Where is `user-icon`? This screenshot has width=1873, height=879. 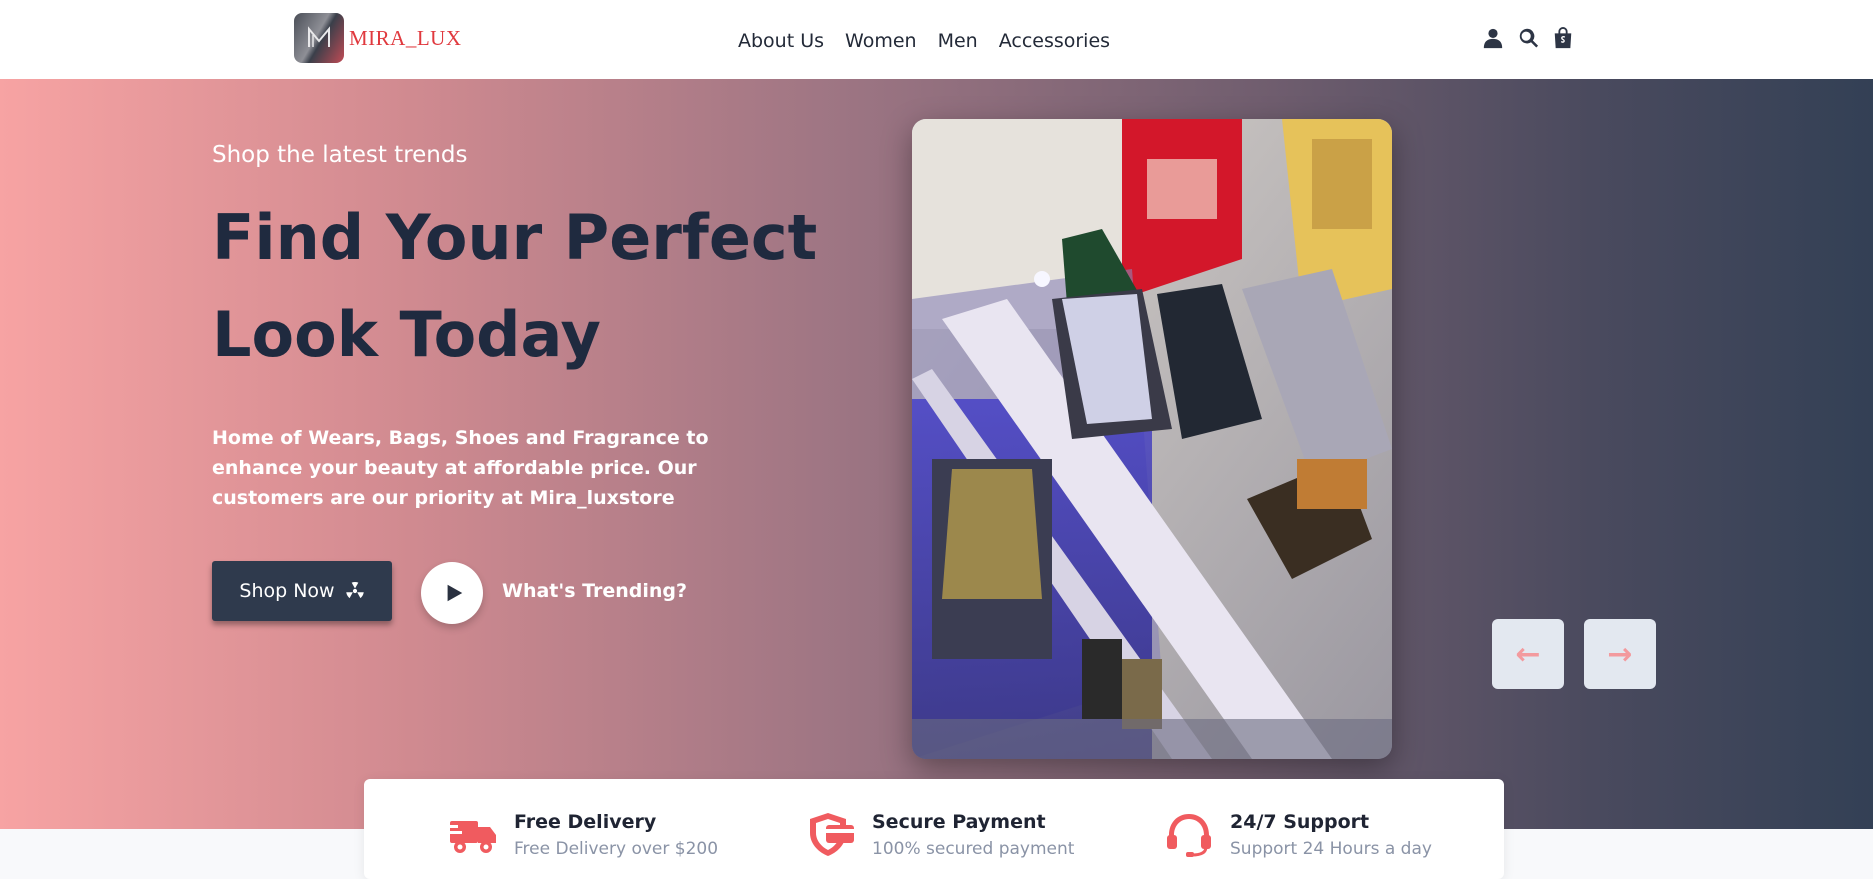
user-icon is located at coordinates (1493, 38).